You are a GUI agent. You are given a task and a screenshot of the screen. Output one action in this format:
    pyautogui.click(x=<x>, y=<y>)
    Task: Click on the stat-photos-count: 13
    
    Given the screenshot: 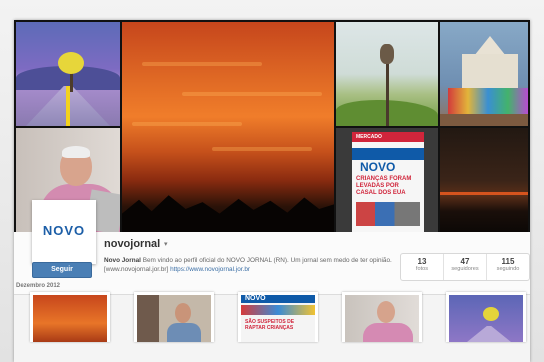 What is the action you would take?
    pyautogui.click(x=422, y=261)
    